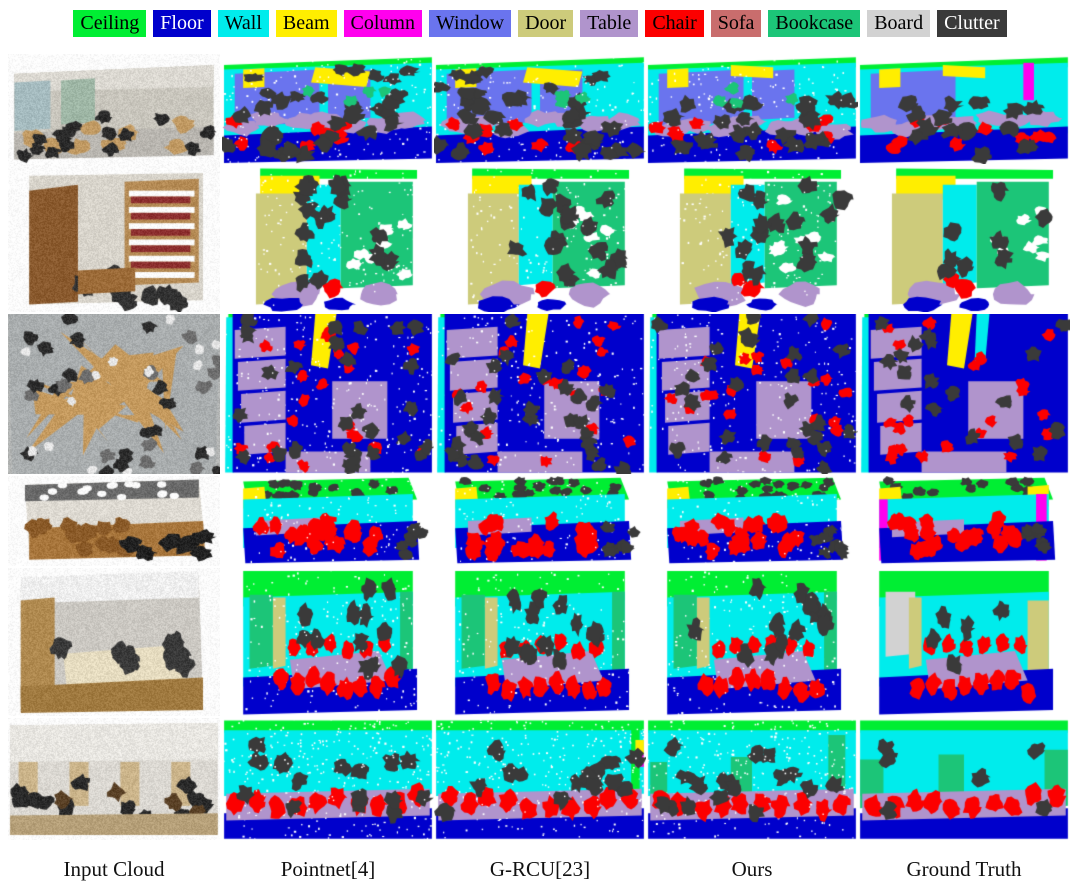 This screenshot has height=888, width=1080. I want to click on cell-office-open-plan-grcu, so click(540, 109).